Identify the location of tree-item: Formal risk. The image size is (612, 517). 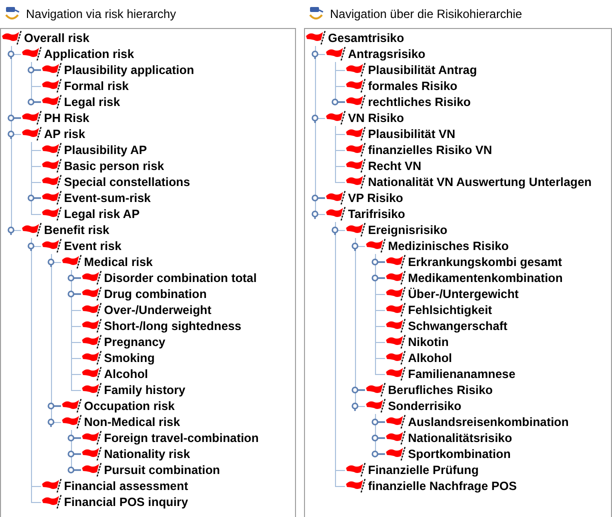
(96, 86).